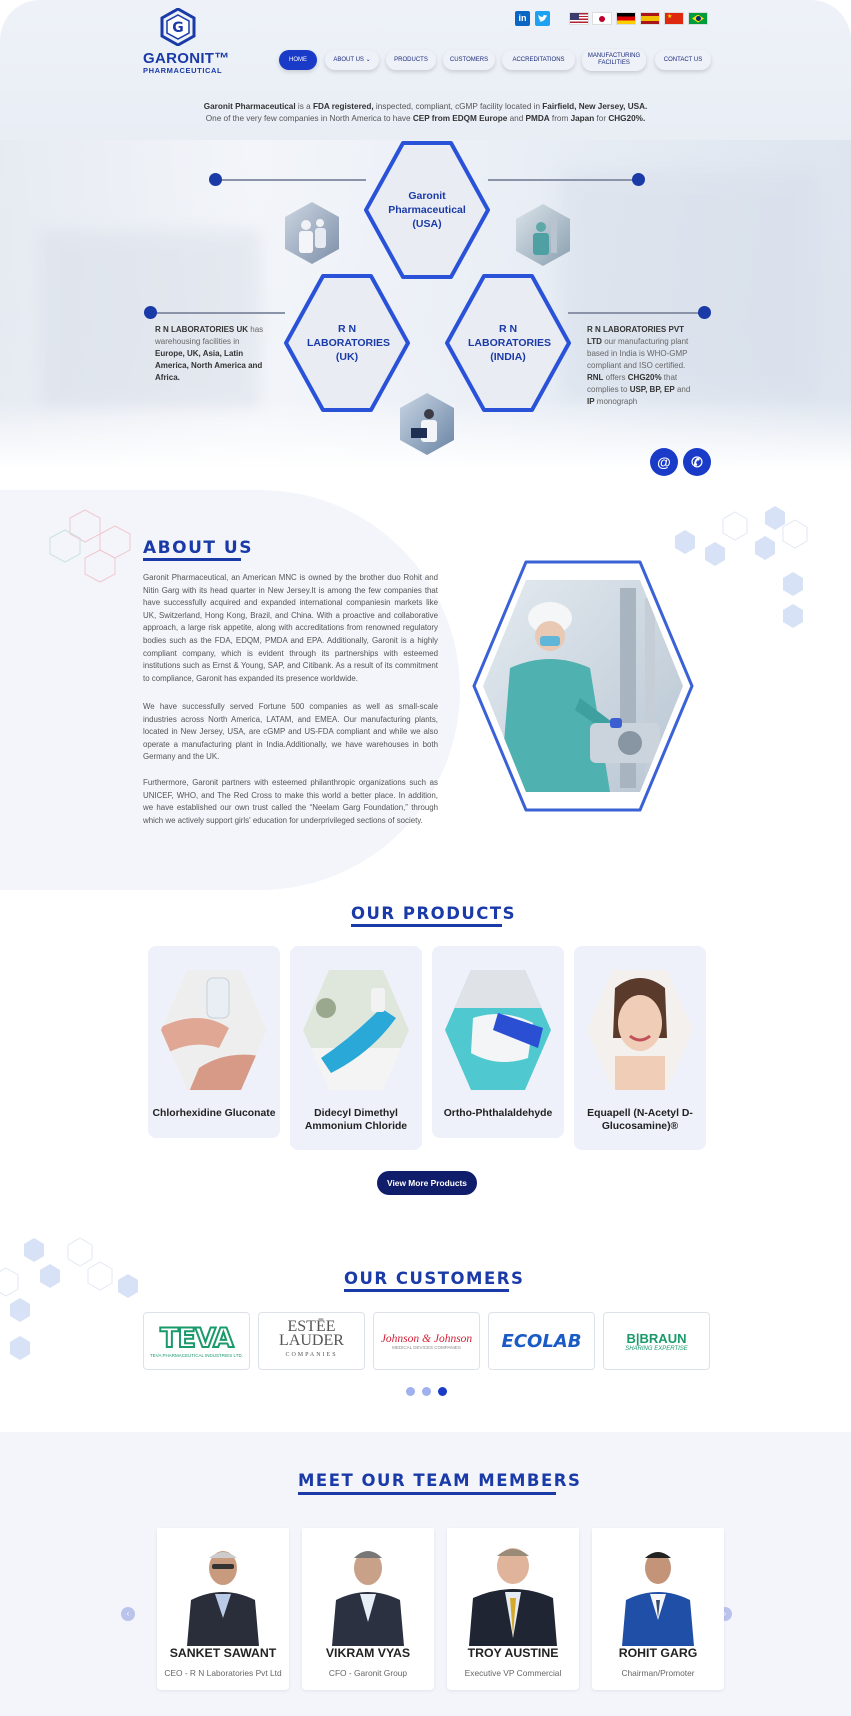 This screenshot has height=1716, width=851. Describe the element at coordinates (538, 60) in the screenshot. I see `nav-accreditations: ACCREDITATIONS` at that location.